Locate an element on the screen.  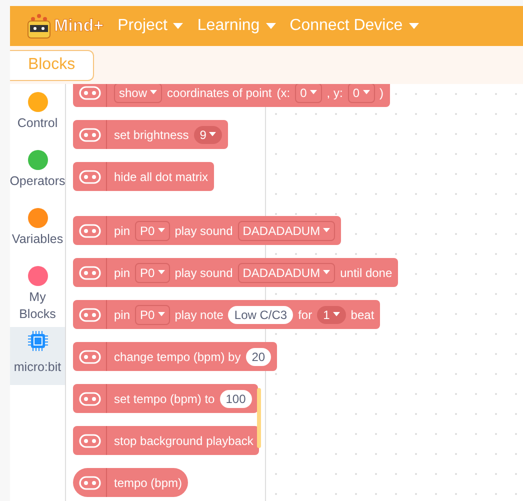
robot-logo-icon is located at coordinates (39, 26).